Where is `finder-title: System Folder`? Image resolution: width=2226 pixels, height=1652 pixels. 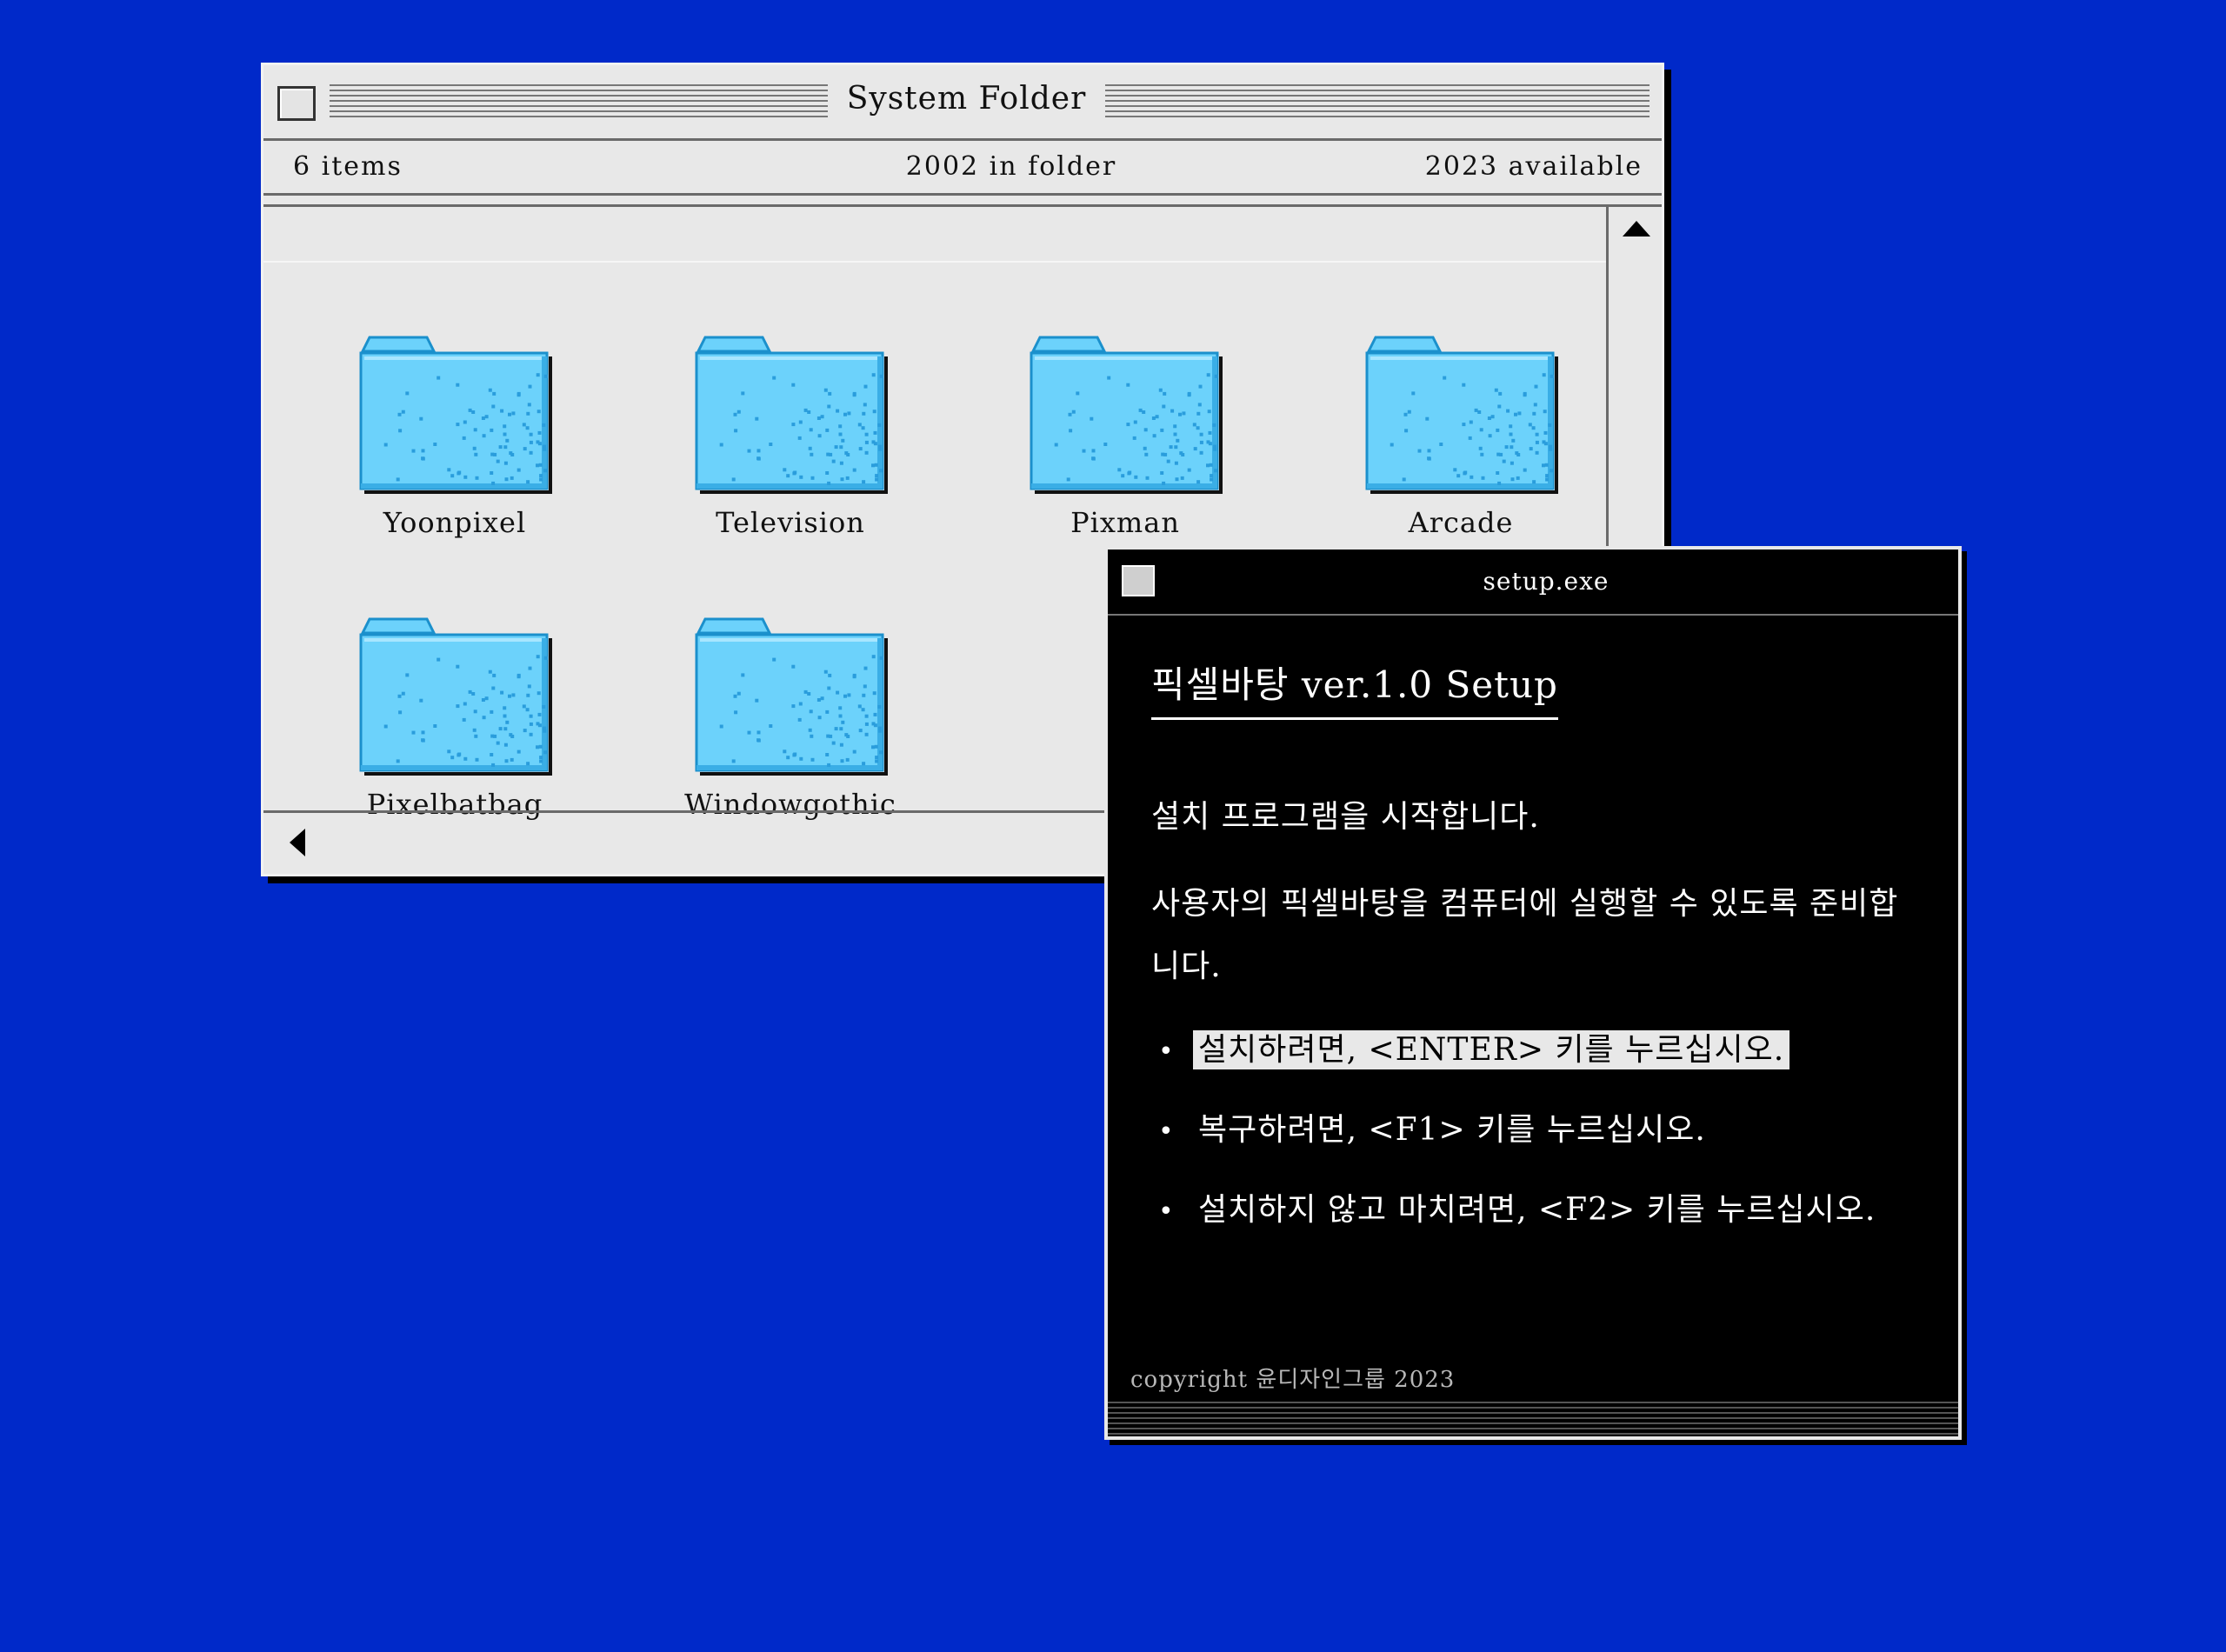 finder-title: System Folder is located at coordinates (966, 99).